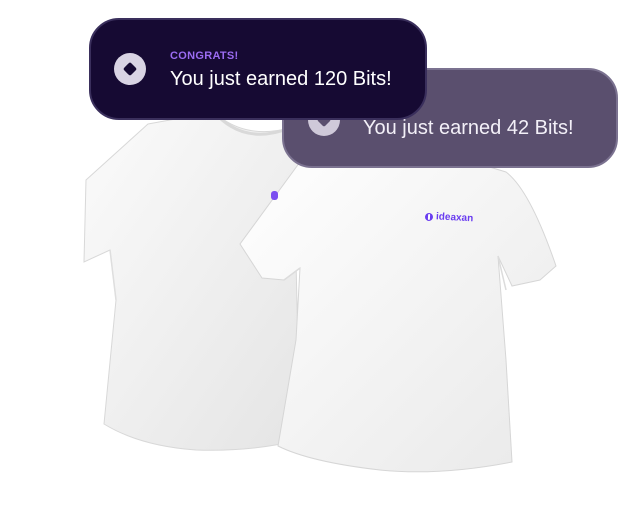  I want to click on notification-toast-120-bits: CONGRATS! You just earned 120 Bits!, so click(258, 69).